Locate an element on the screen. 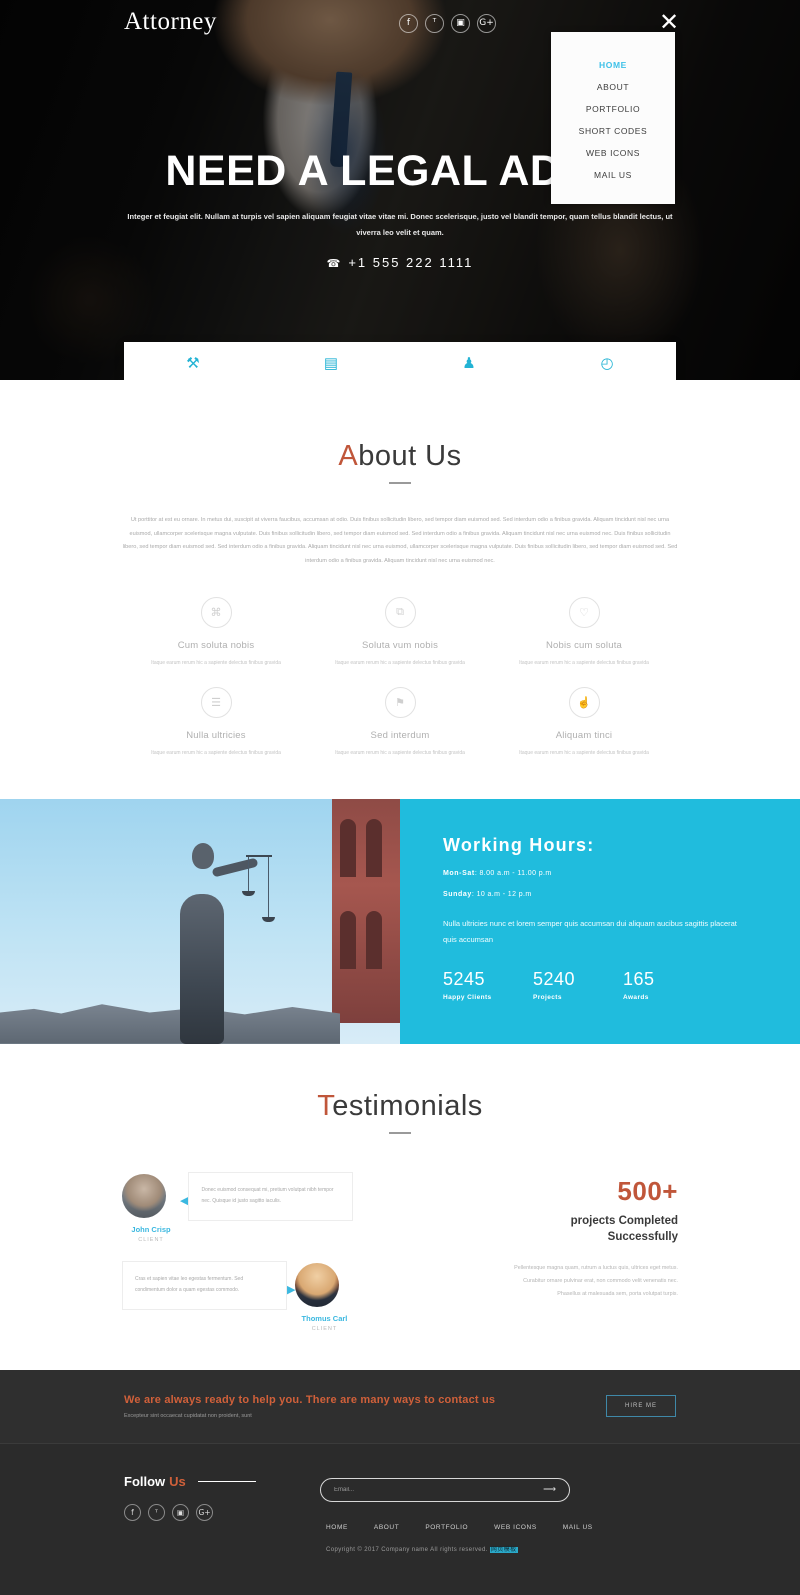  twitter-icon: ᵀ is located at coordinates (156, 1512).